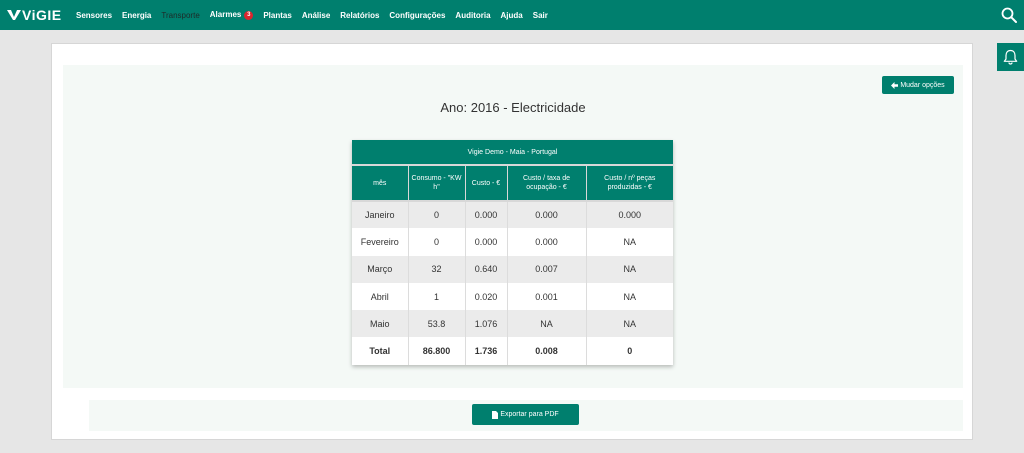  What do you see at coordinates (380, 351) in the screenshot?
I see `total-cell: Total` at bounding box center [380, 351].